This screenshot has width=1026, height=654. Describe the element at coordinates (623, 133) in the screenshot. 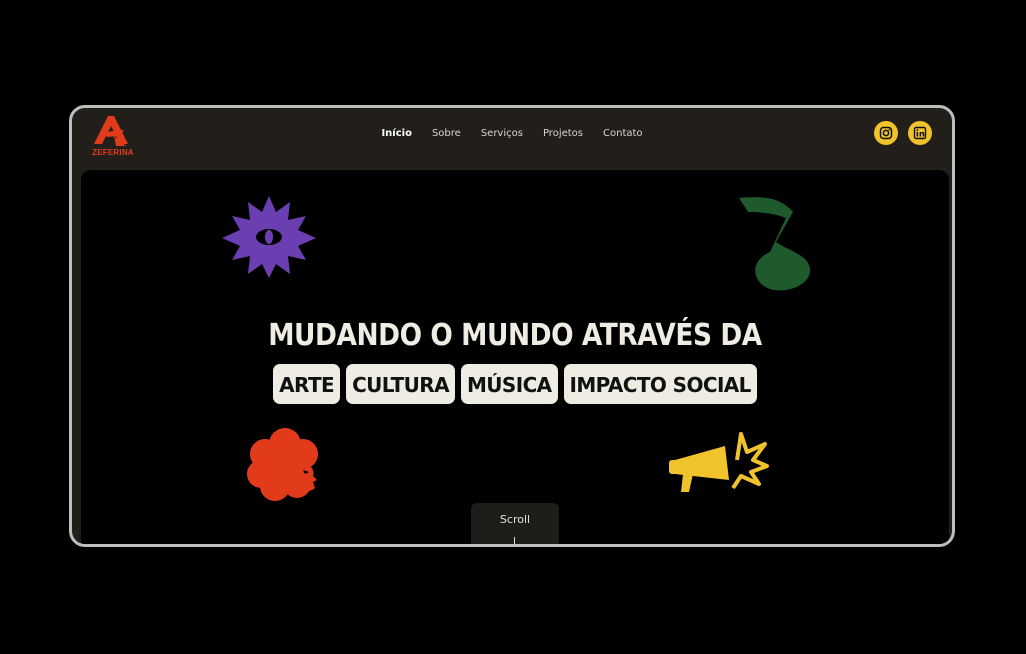

I see `nav-item-contato: Contato` at that location.